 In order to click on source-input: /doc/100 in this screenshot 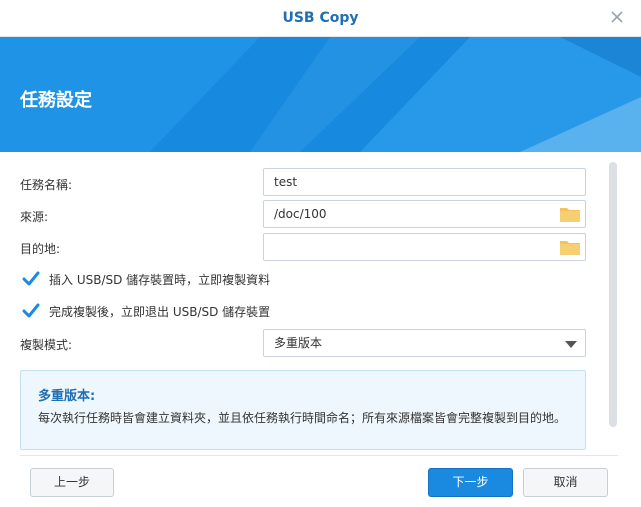, I will do `click(424, 214)`.